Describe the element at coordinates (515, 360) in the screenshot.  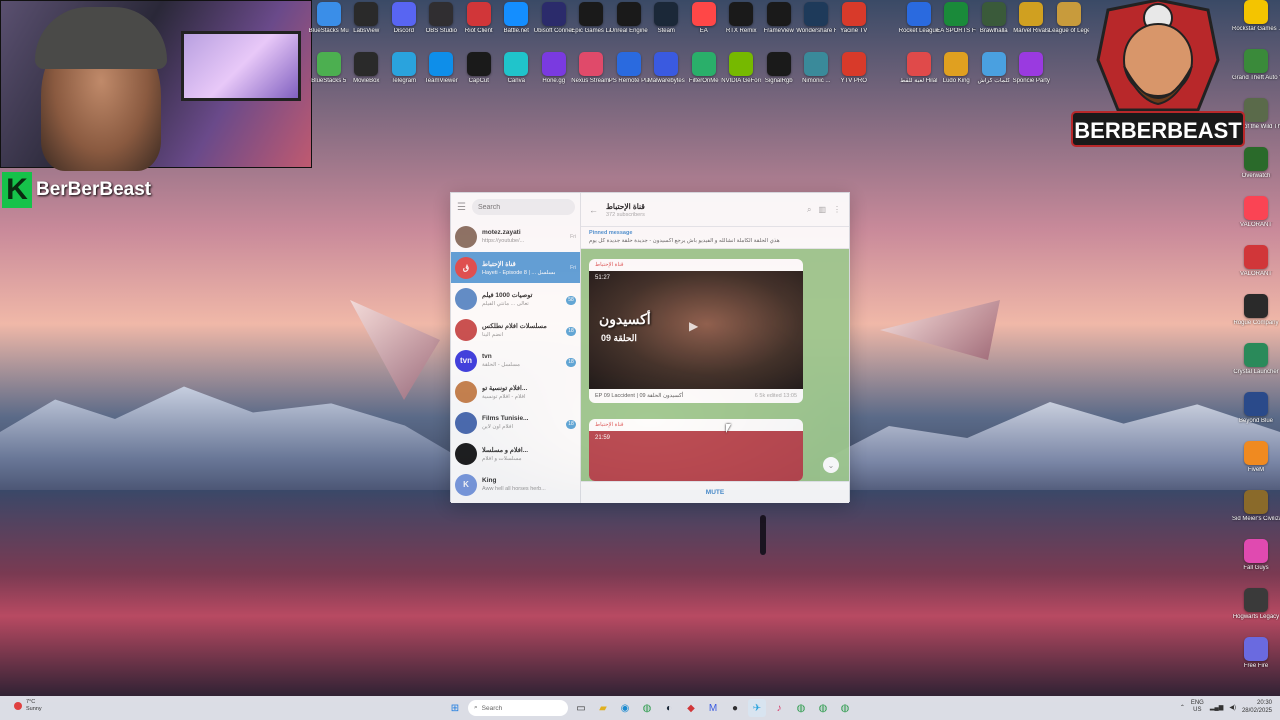
I see `chat-list-item: tvn tvn مسلسل - الحلقة 18` at that location.